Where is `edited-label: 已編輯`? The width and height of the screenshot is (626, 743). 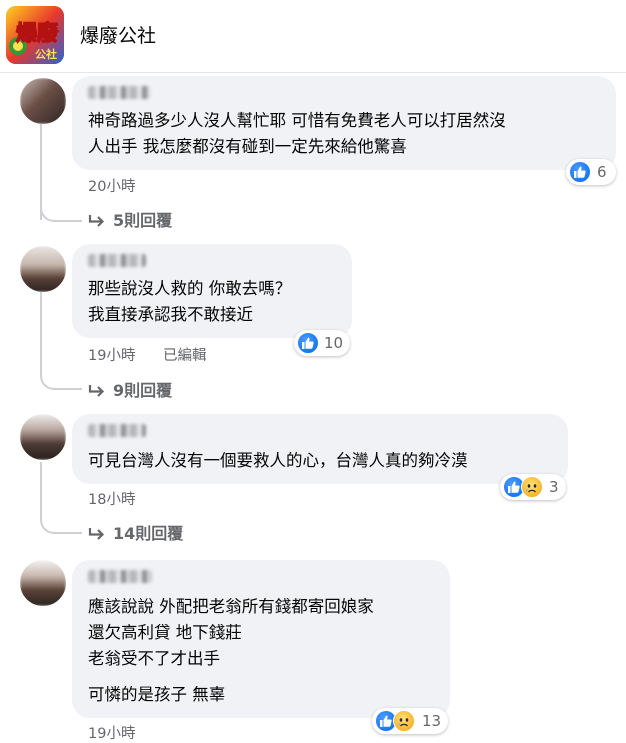 edited-label: 已編輯 is located at coordinates (185, 356).